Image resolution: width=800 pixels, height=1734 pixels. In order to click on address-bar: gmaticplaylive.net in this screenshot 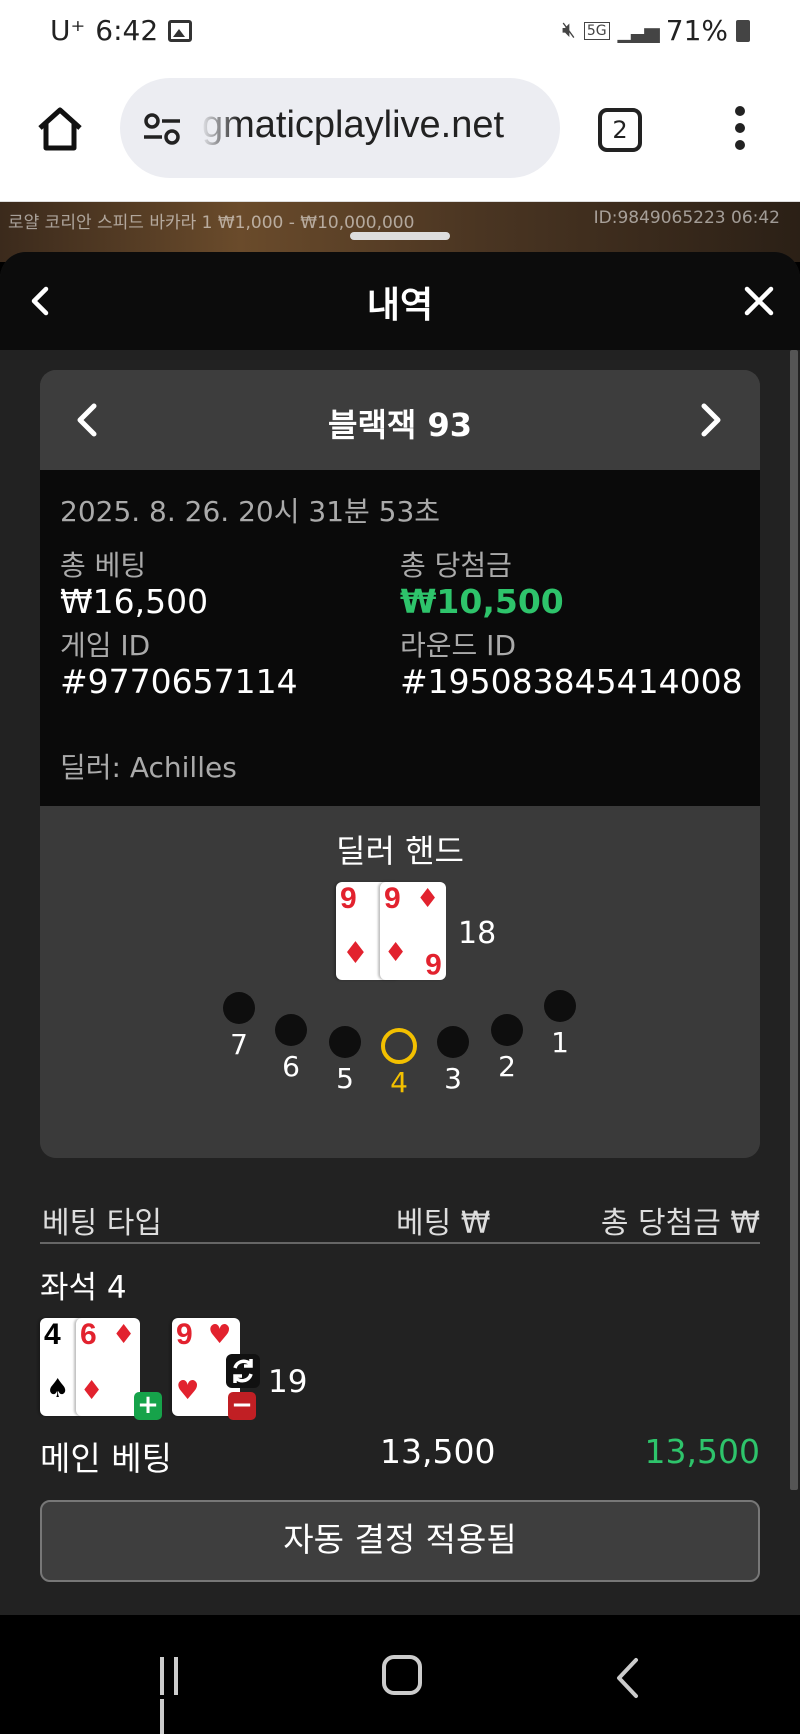, I will do `click(340, 128)`.